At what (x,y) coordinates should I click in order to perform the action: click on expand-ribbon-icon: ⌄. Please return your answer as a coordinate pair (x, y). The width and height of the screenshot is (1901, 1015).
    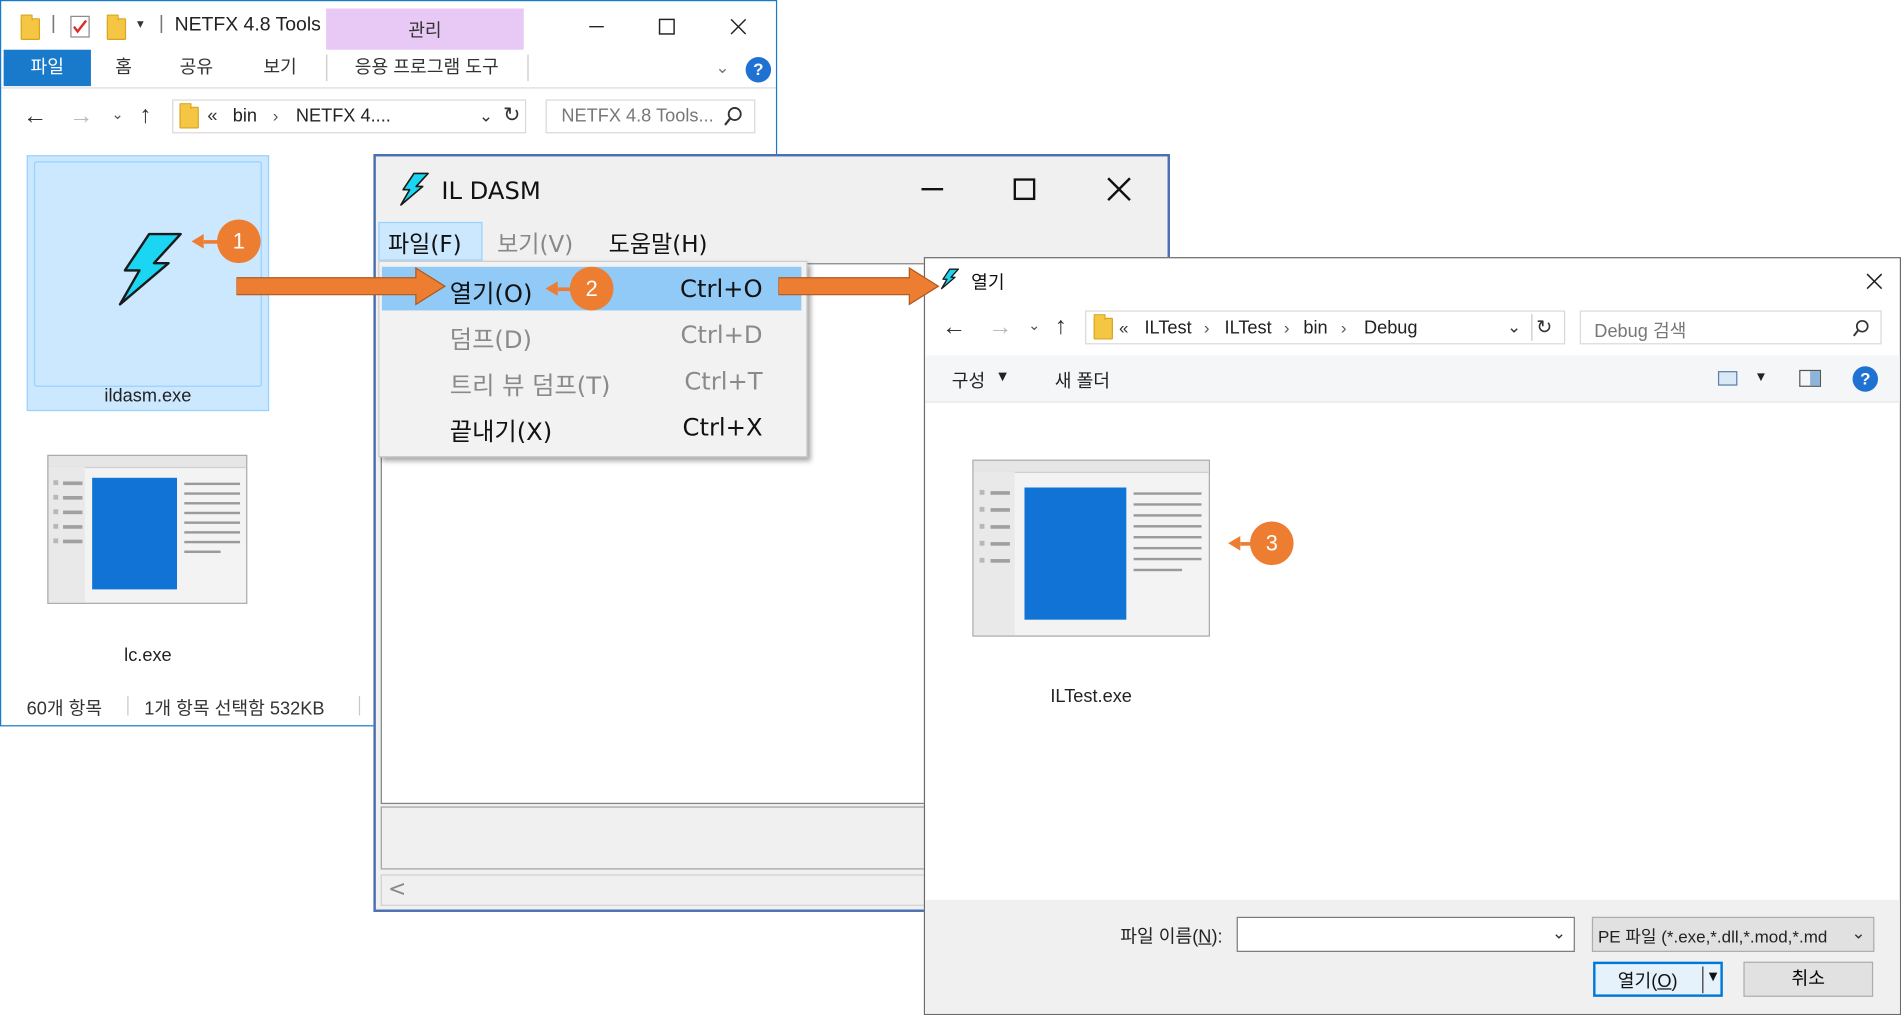
    Looking at the image, I should click on (722, 67).